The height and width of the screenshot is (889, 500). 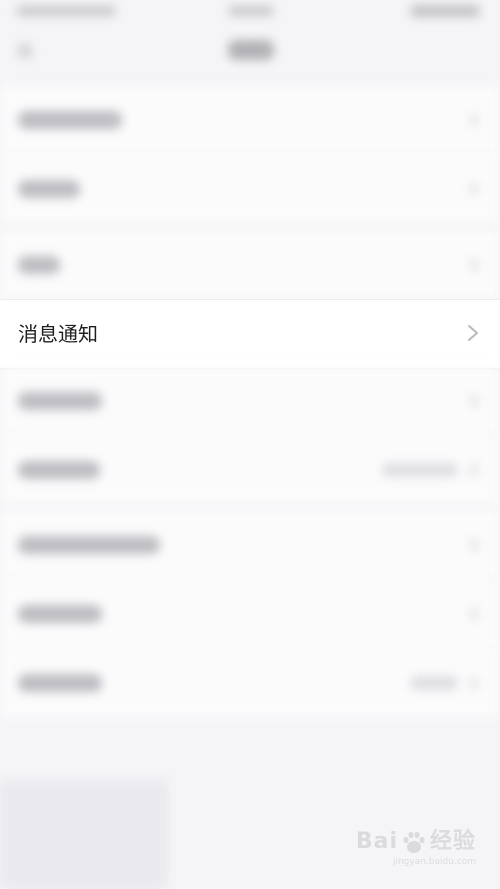 I want to click on settings-row-message-notification: 消息通知, so click(x=250, y=334).